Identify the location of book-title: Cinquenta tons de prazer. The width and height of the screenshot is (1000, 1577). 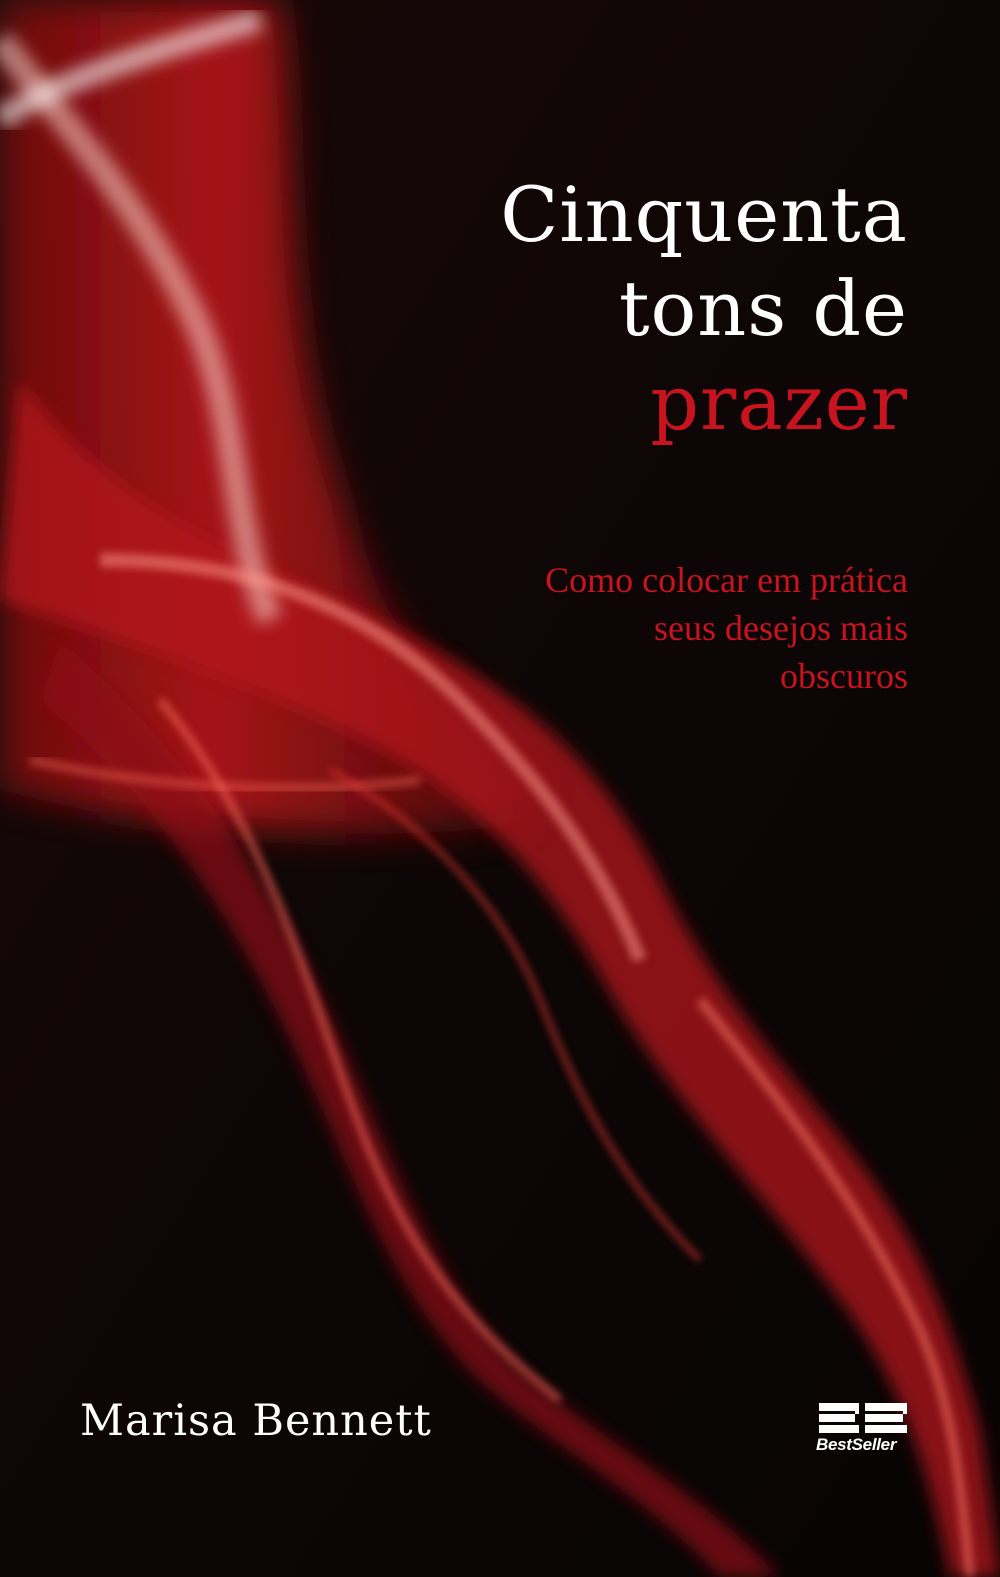
(628, 309).